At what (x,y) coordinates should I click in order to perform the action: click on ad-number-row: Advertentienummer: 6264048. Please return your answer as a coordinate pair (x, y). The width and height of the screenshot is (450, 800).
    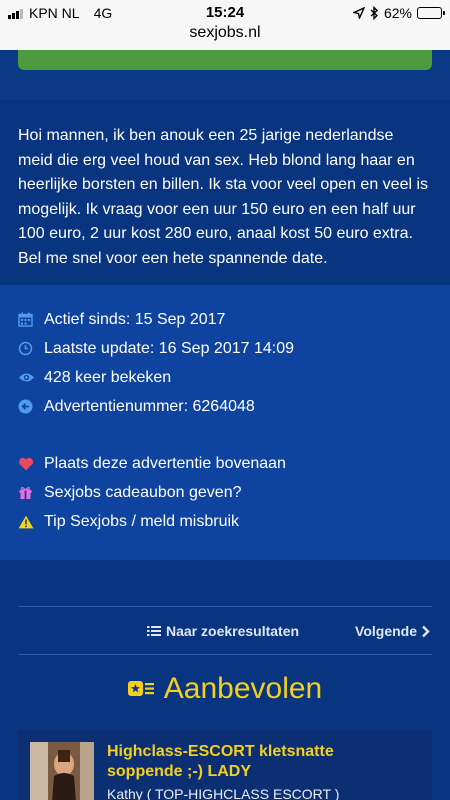
    Looking at the image, I should click on (225, 406).